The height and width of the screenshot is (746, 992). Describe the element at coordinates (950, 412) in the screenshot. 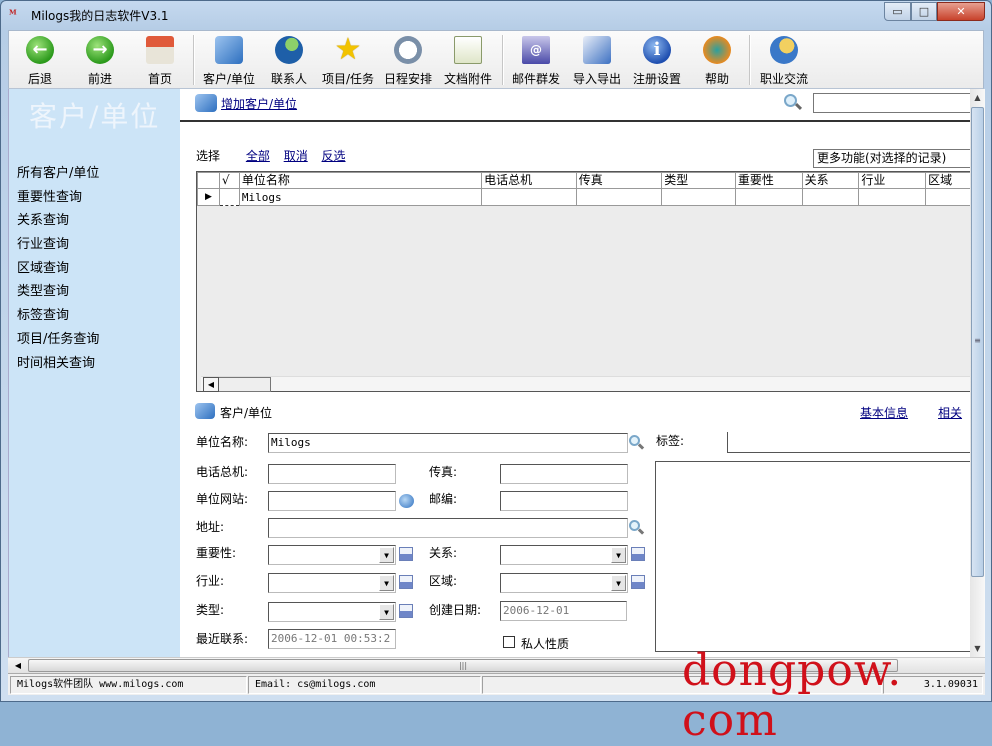

I see `tab-related: 相关` at that location.